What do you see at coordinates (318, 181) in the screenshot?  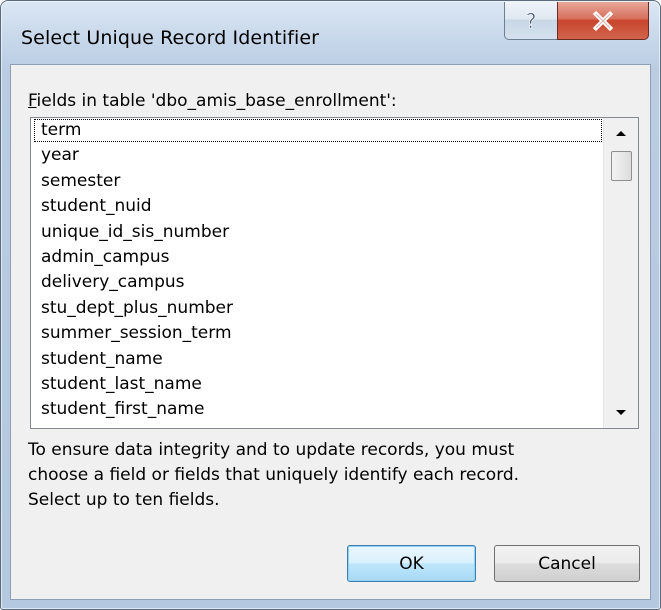 I see `list-item: semester` at bounding box center [318, 181].